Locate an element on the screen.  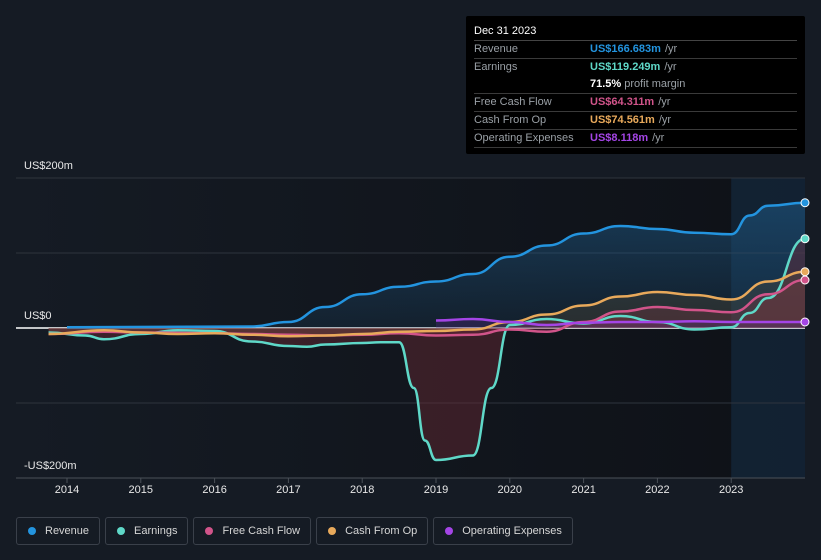
legend-label: Operating Expenses is located at coordinates (512, 531).